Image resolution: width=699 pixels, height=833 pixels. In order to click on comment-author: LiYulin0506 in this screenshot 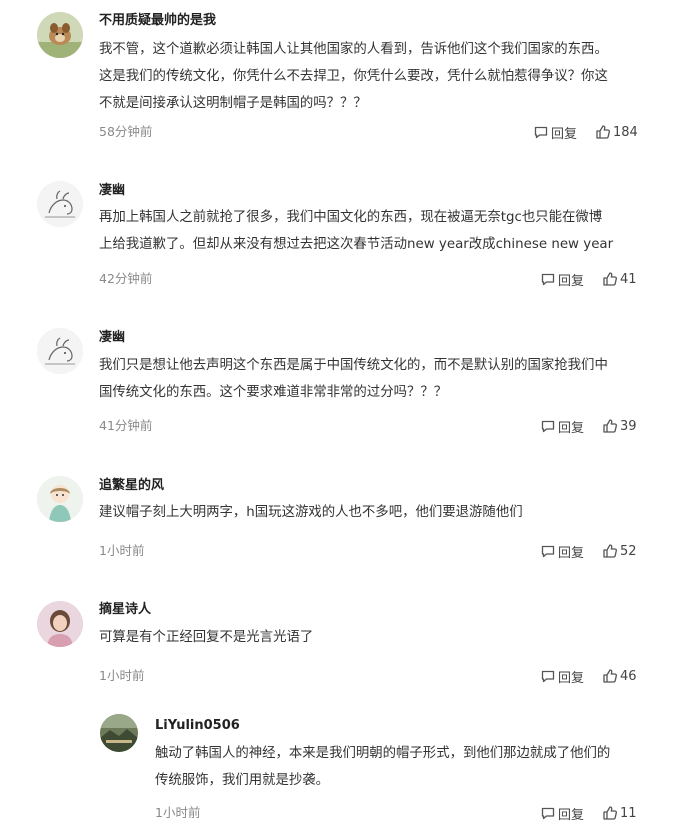, I will do `click(197, 726)`.